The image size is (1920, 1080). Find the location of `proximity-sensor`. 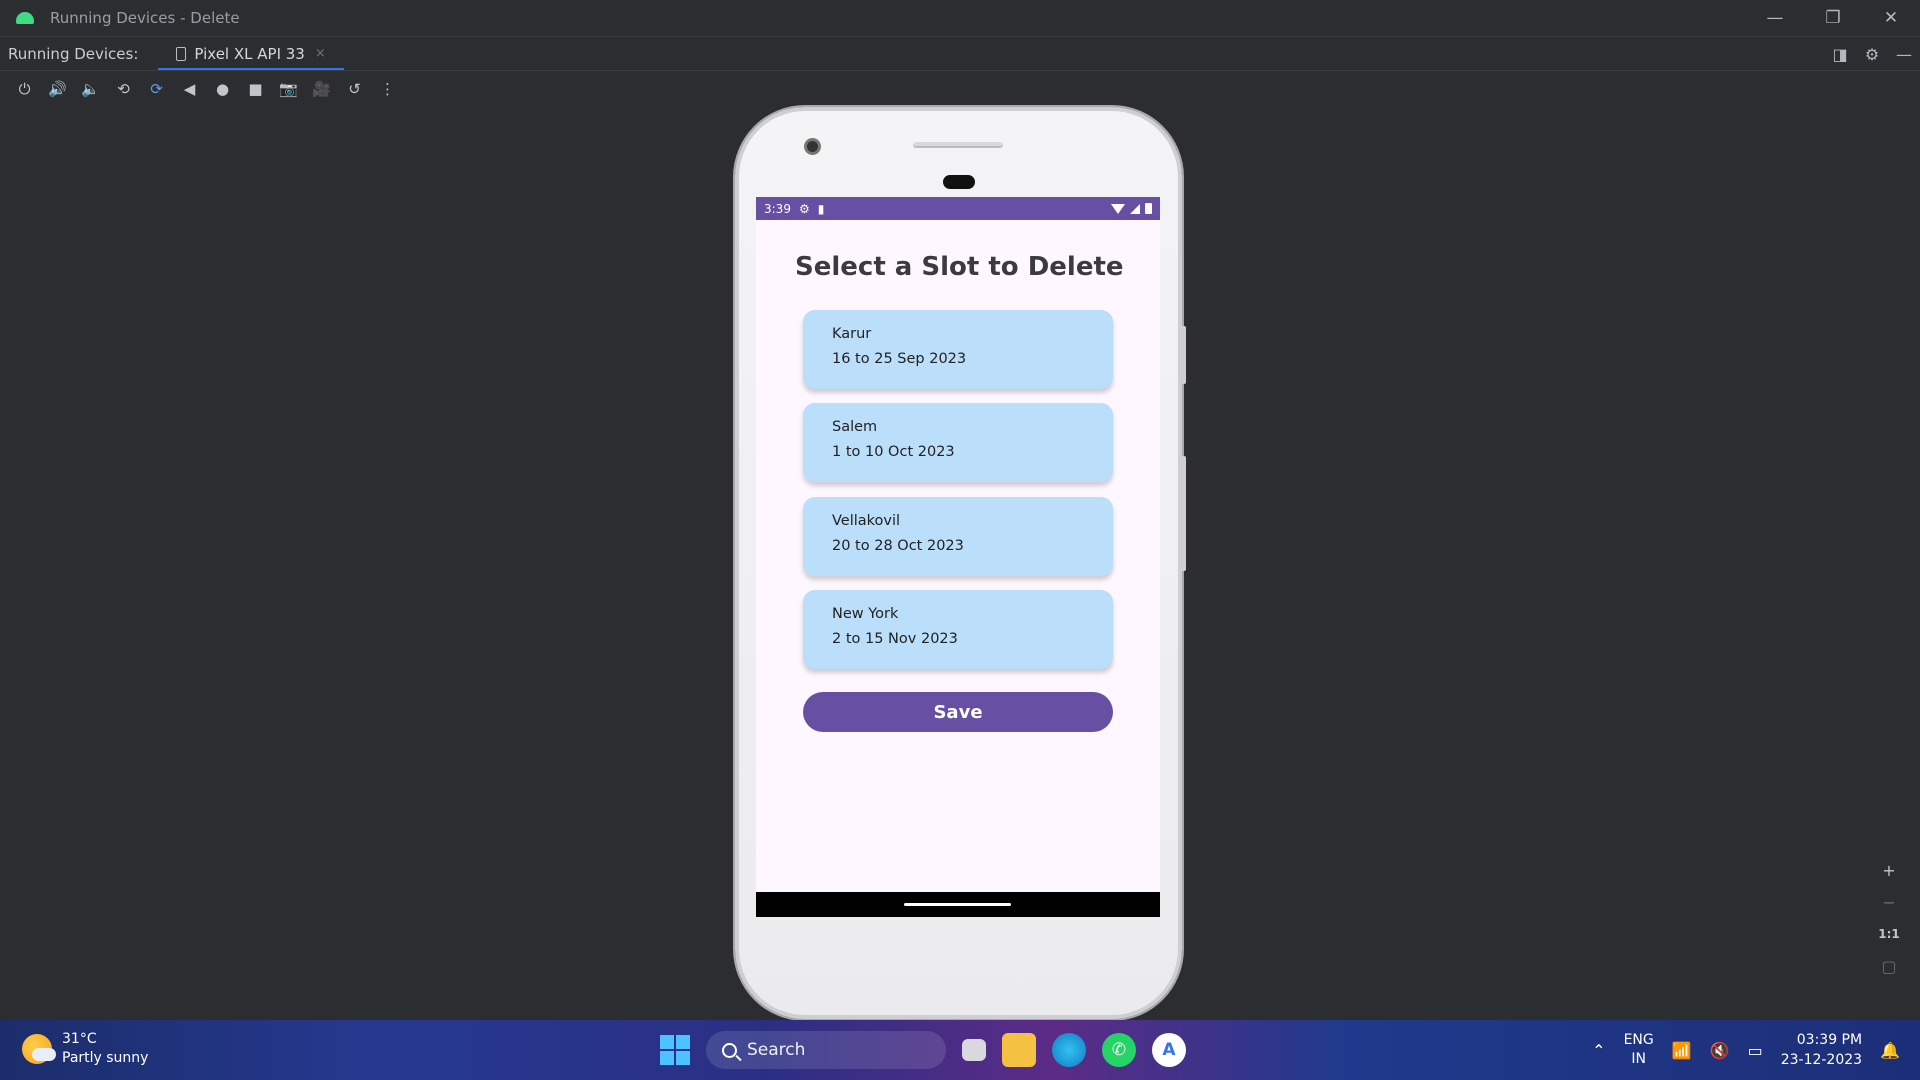

proximity-sensor is located at coordinates (959, 182).